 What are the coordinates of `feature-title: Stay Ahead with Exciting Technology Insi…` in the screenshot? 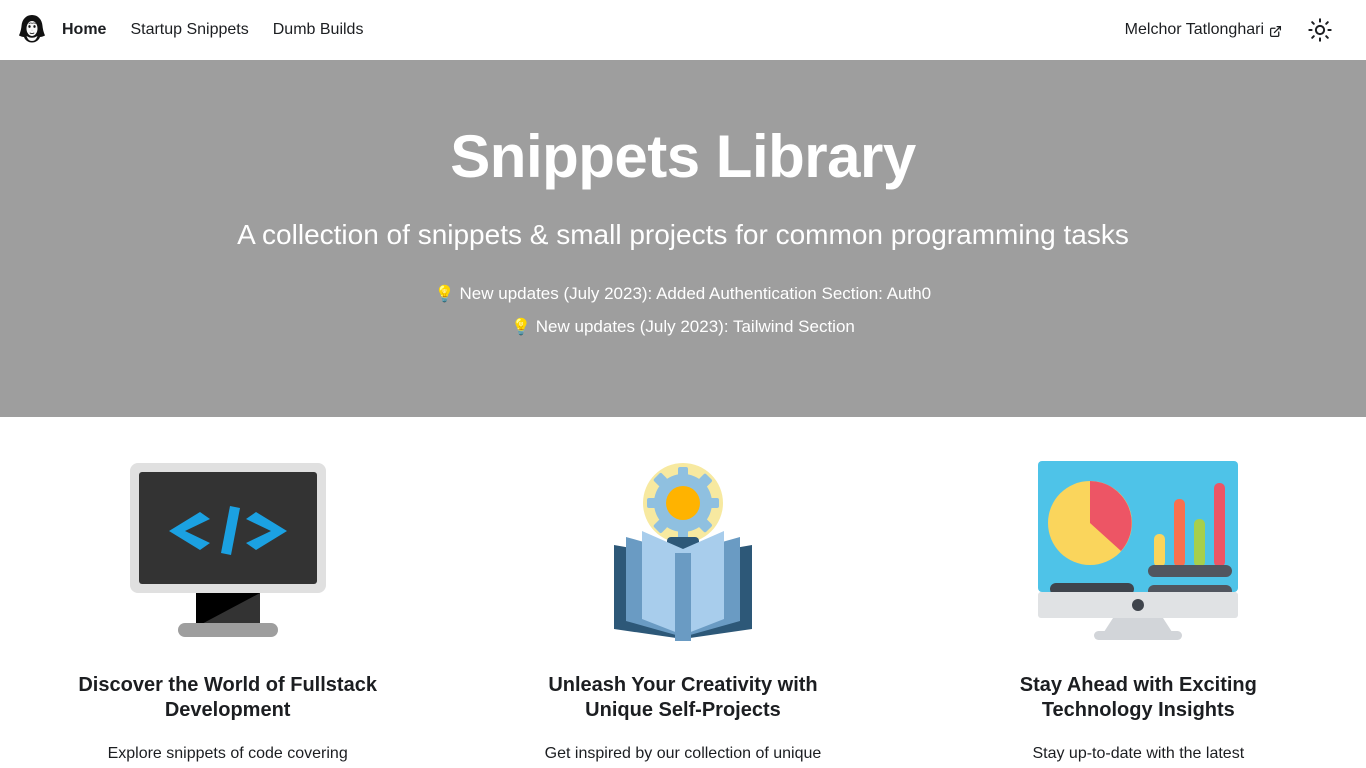 It's located at (1138, 697).